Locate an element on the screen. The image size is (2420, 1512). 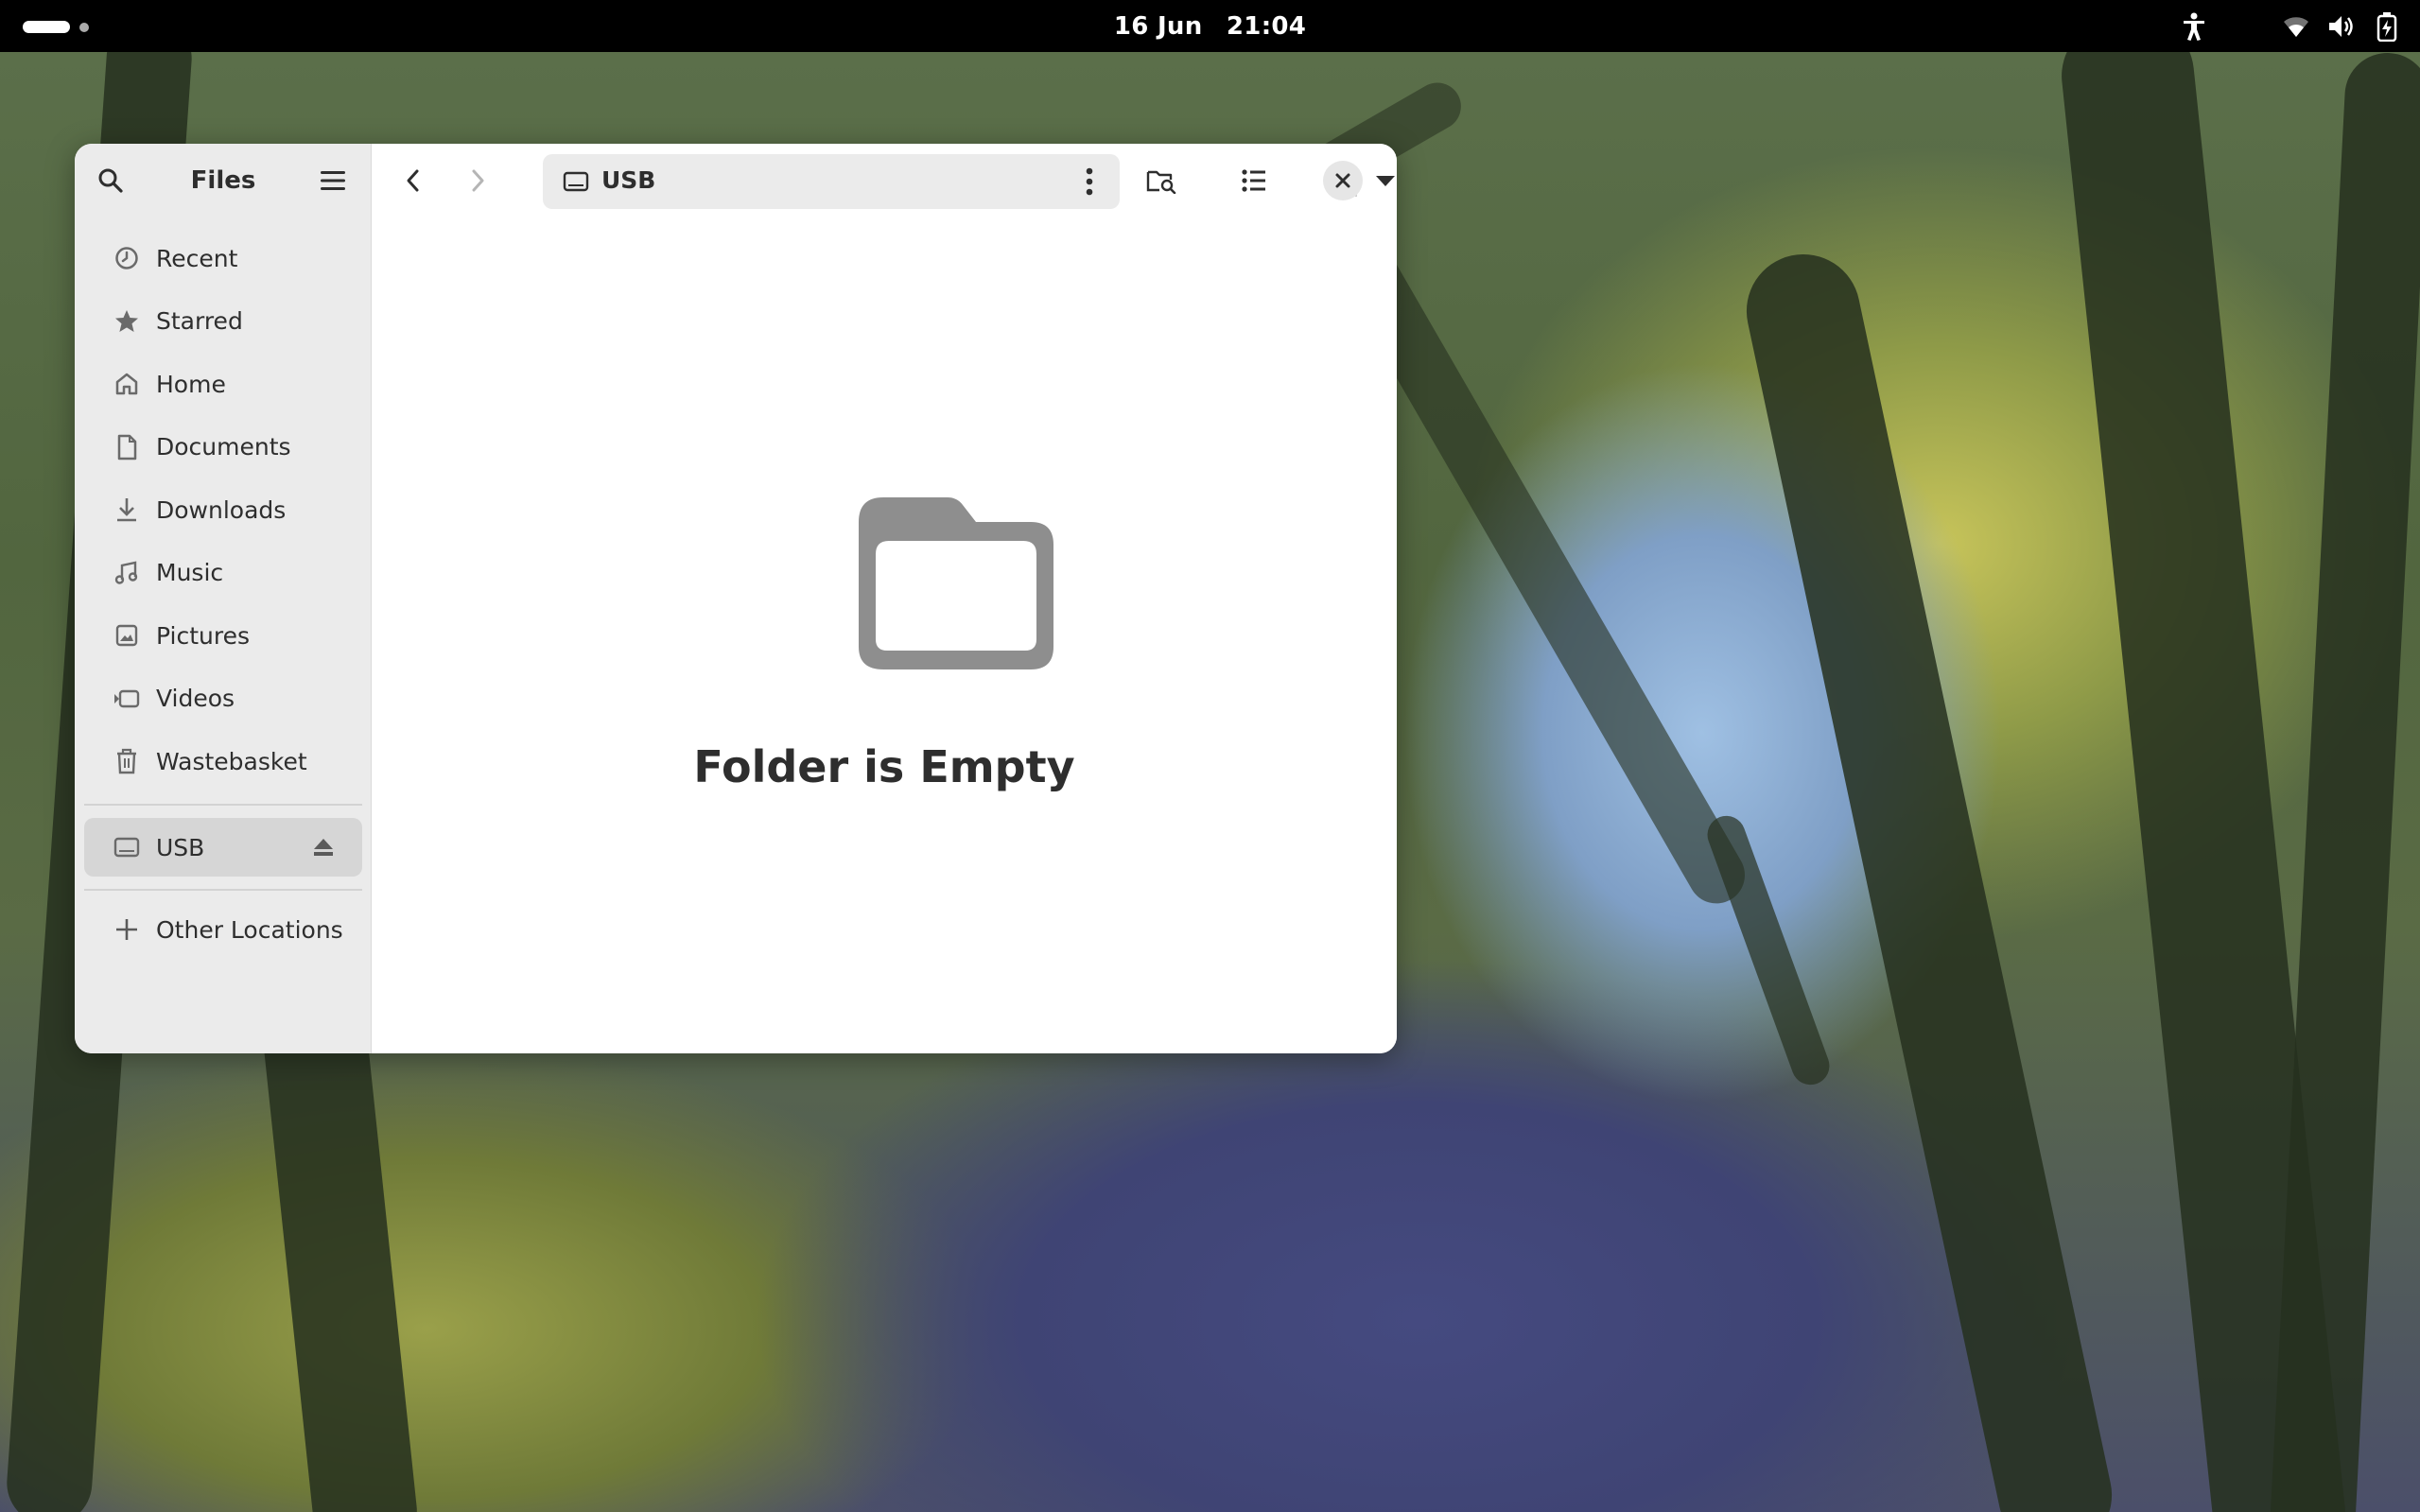
sidebar-item-starred: Starred is located at coordinates (223, 322).